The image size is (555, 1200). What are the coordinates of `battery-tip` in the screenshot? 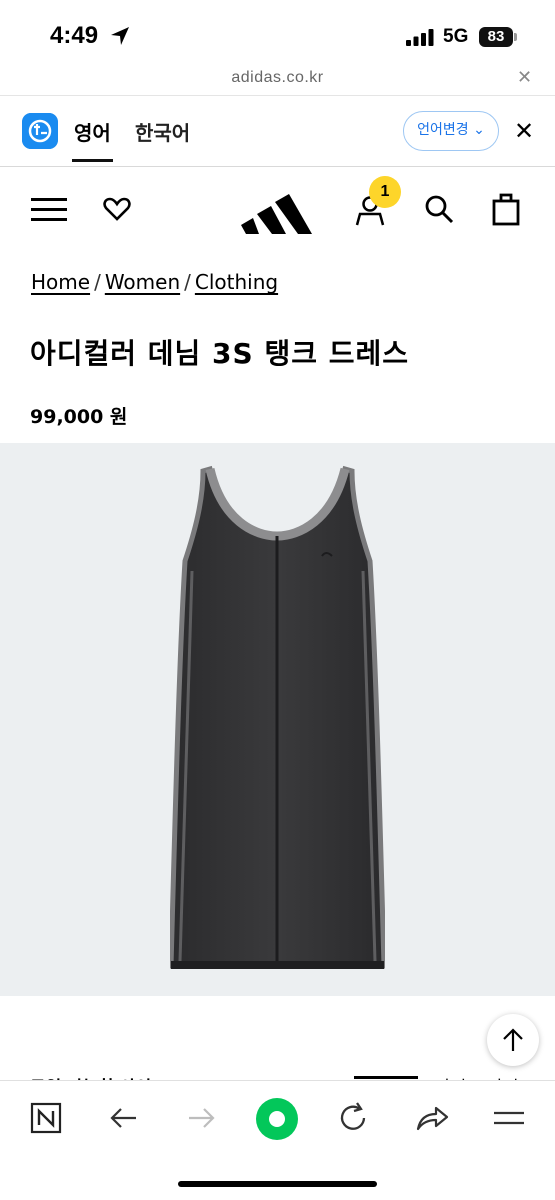 It's located at (515, 37).